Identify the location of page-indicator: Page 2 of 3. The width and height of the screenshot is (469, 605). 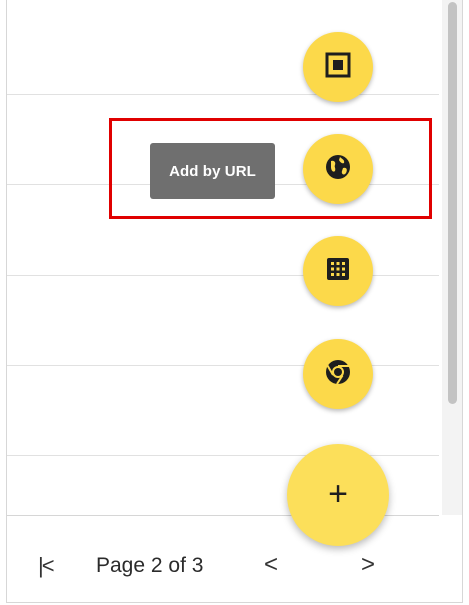
(150, 565).